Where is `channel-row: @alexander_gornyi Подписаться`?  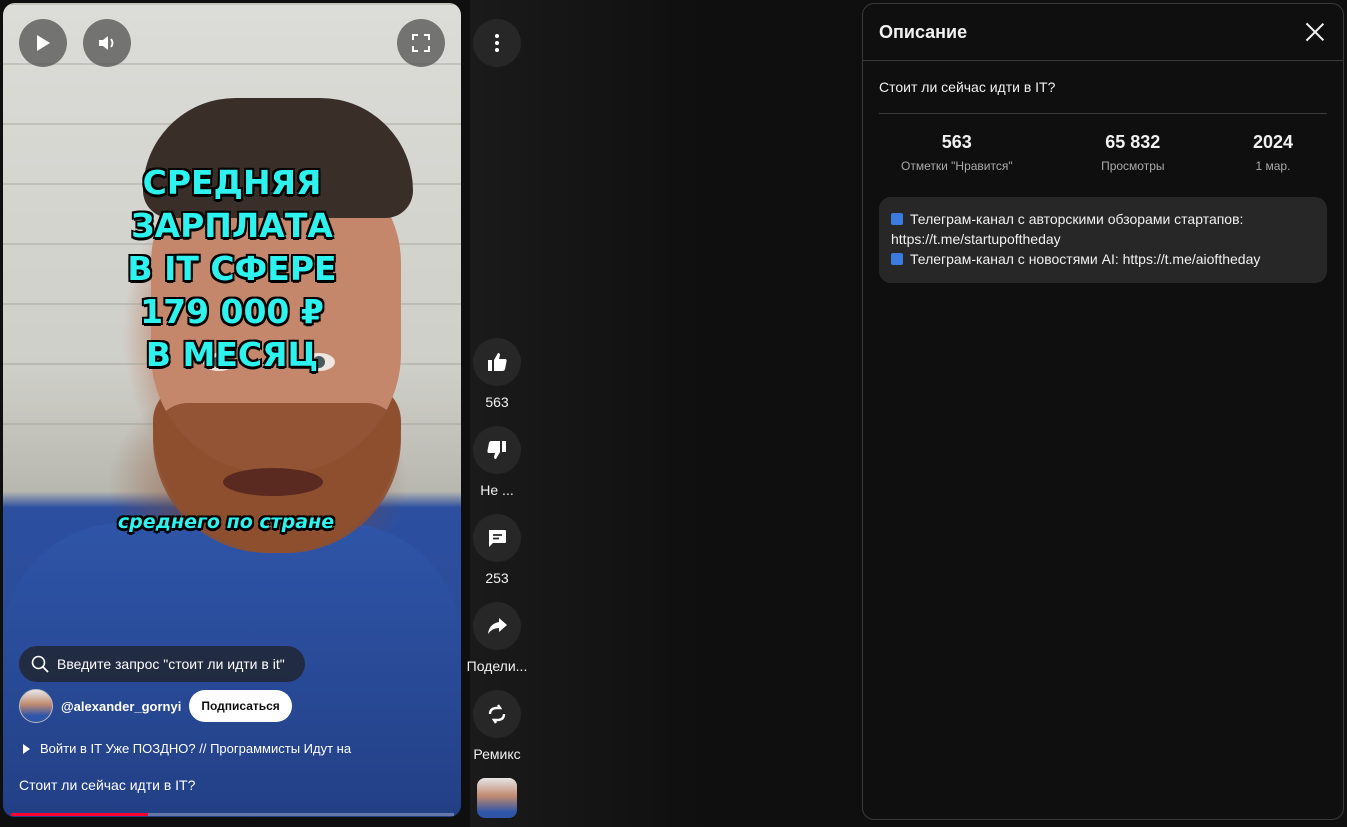
channel-row: @alexander_gornyi Подписаться is located at coordinates (155, 706).